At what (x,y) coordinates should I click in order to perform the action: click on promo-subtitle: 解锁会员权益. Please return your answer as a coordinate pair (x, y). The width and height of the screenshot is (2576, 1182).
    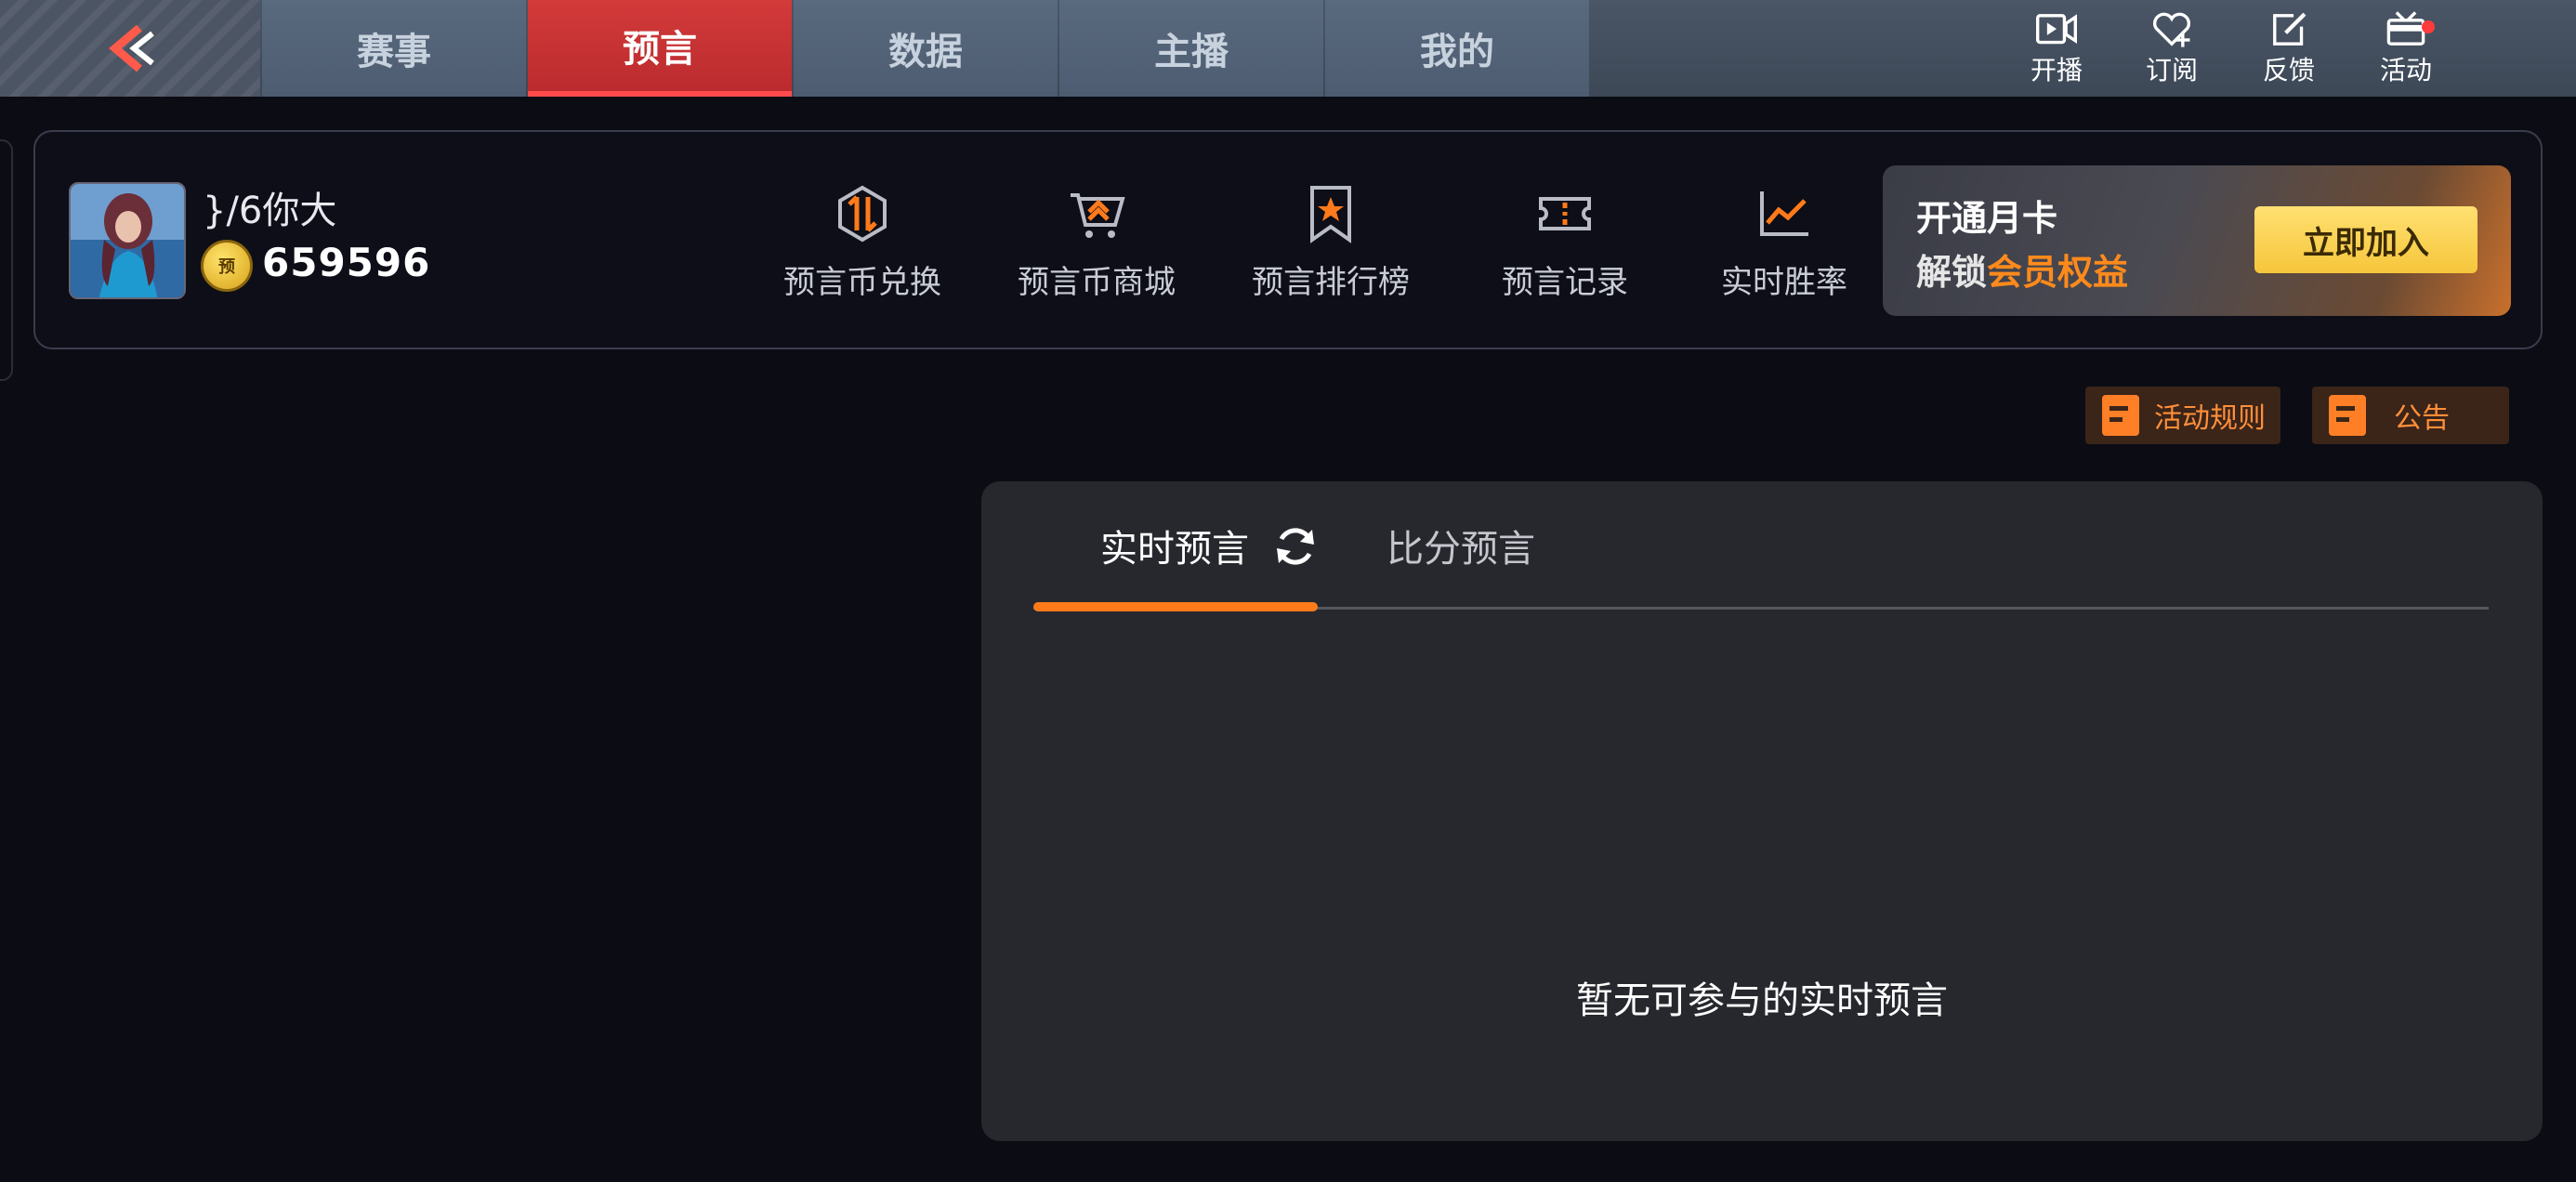
    Looking at the image, I should click on (2022, 269).